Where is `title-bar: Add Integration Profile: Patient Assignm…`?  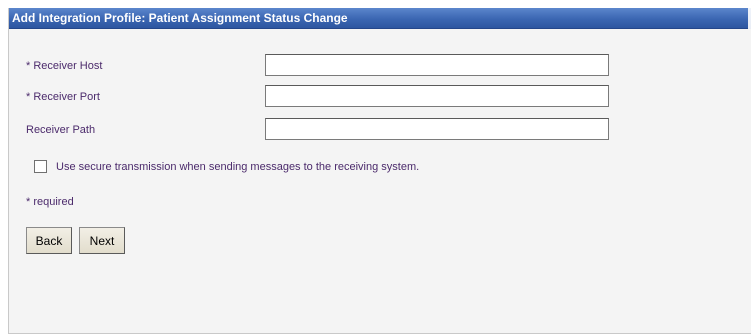 title-bar: Add Integration Profile: Patient Assignm… is located at coordinates (380, 18).